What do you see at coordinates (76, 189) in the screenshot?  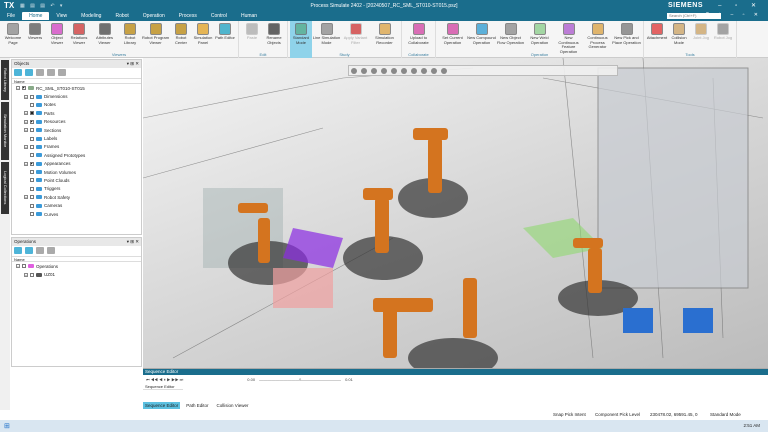 I see `tree-item: Triggers` at bounding box center [76, 189].